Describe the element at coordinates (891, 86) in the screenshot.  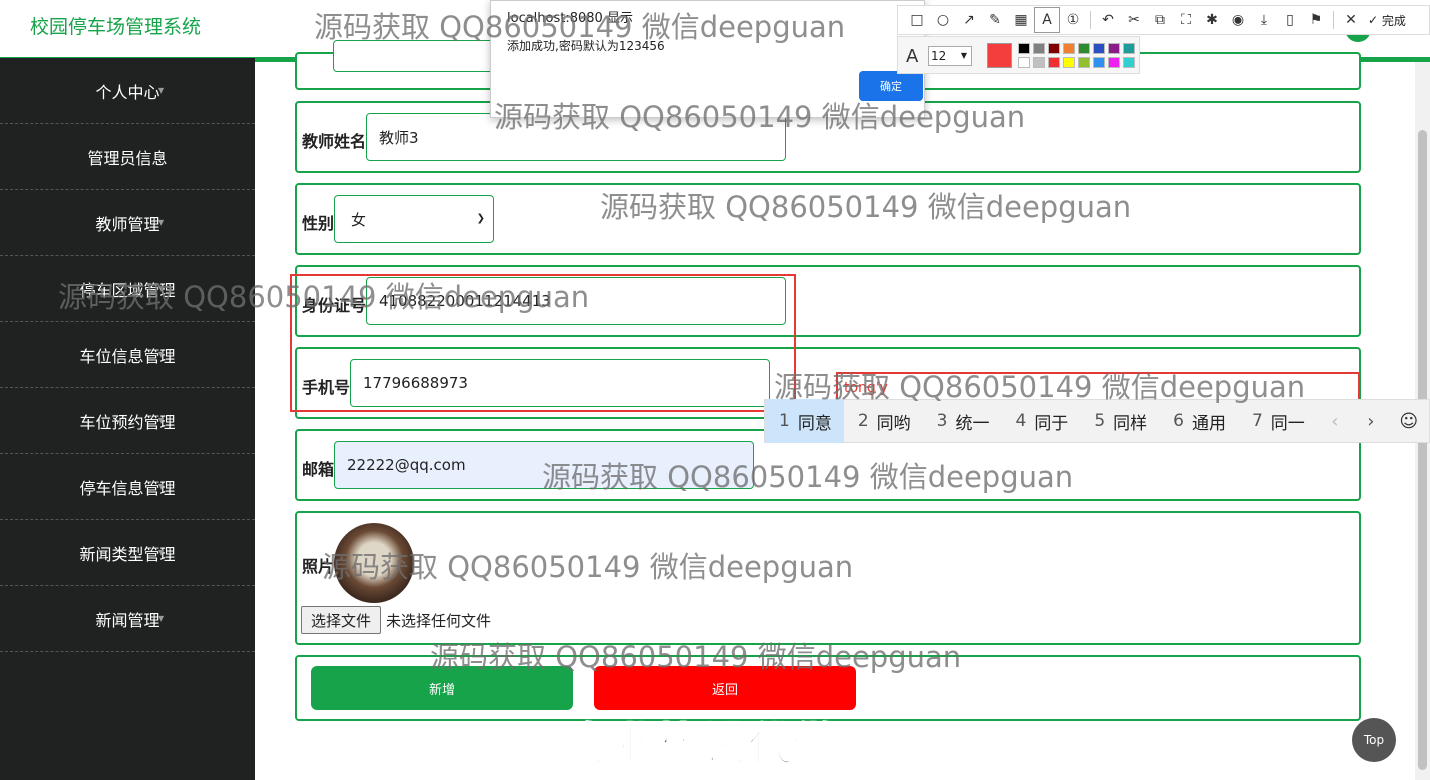
I see `alert-ok-button: 确定` at that location.